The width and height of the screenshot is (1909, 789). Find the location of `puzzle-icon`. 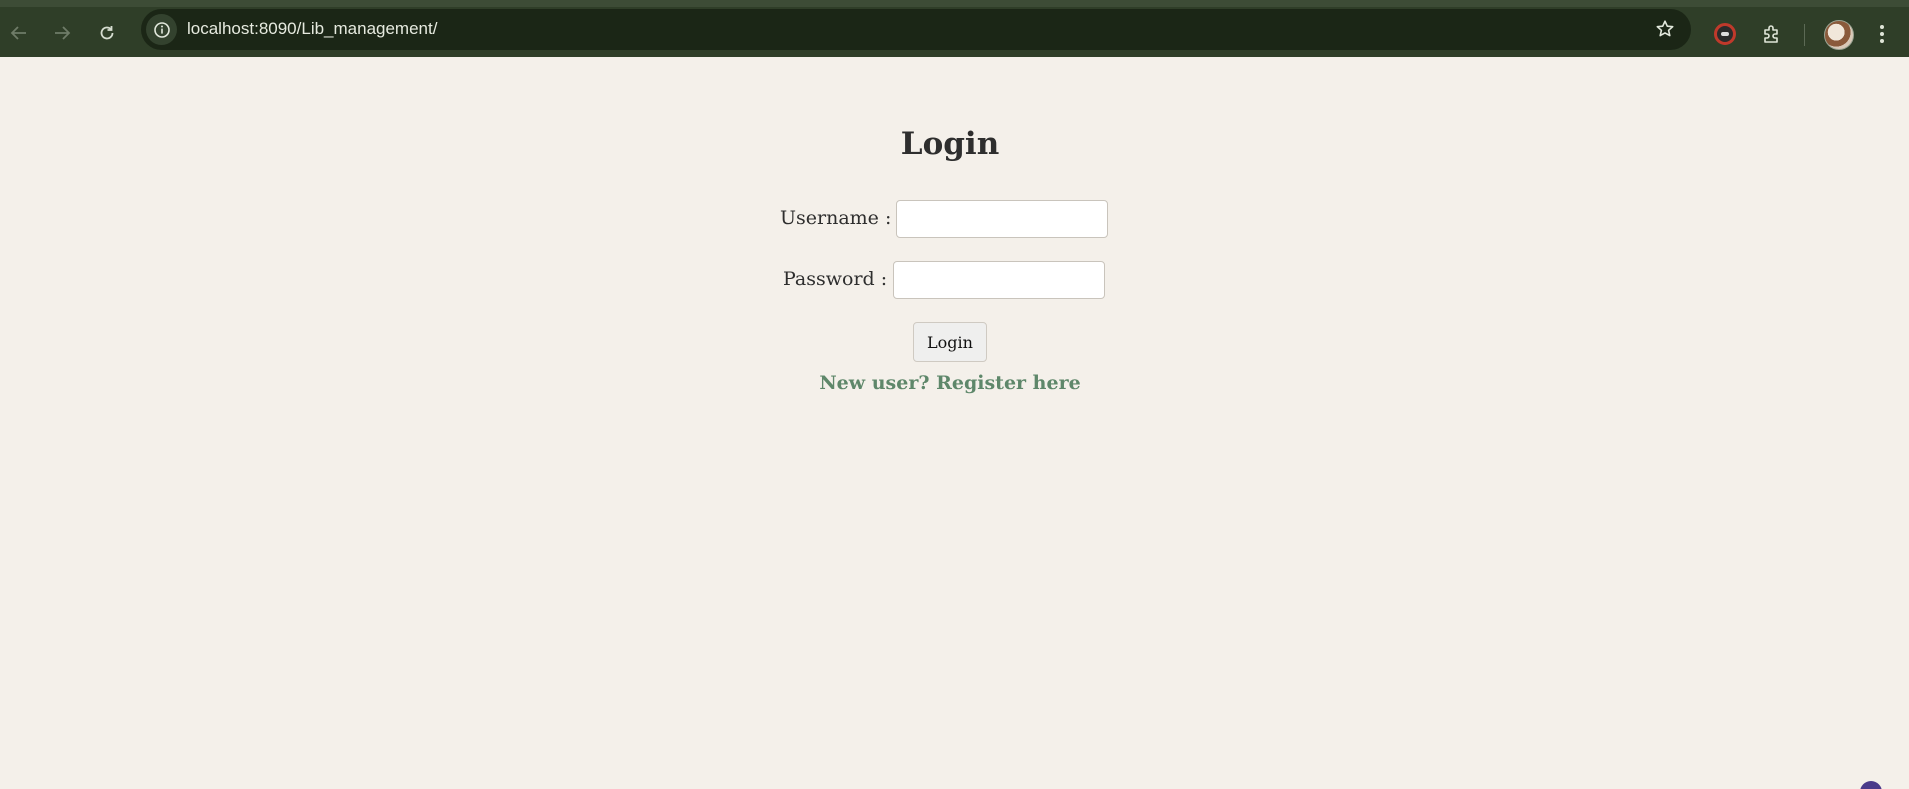

puzzle-icon is located at coordinates (1771, 34).